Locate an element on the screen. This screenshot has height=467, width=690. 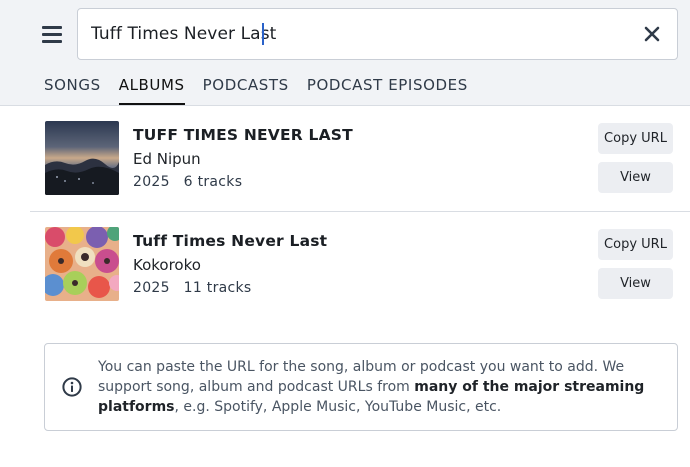
album-artist: Kokoroko is located at coordinates (167, 265).